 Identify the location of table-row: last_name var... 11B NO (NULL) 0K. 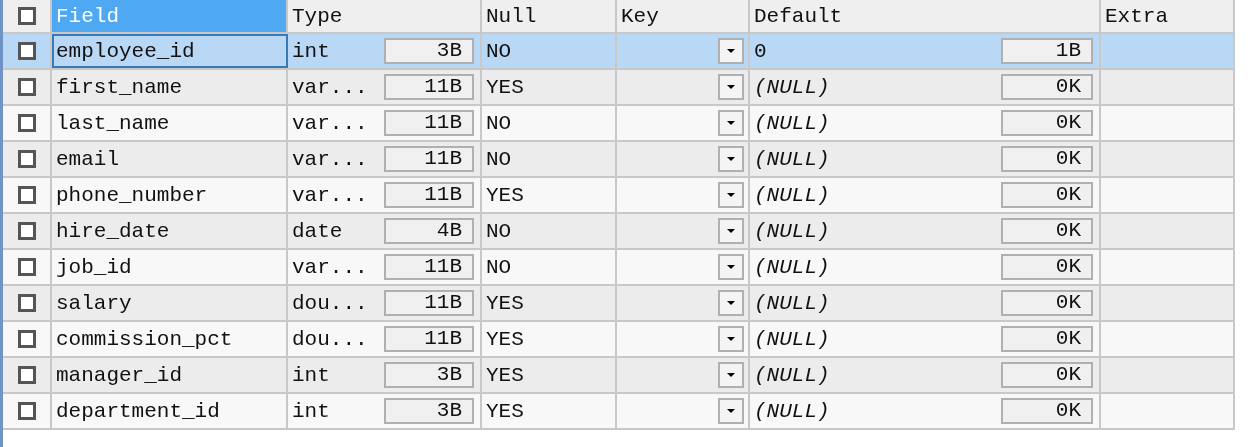
(619, 124).